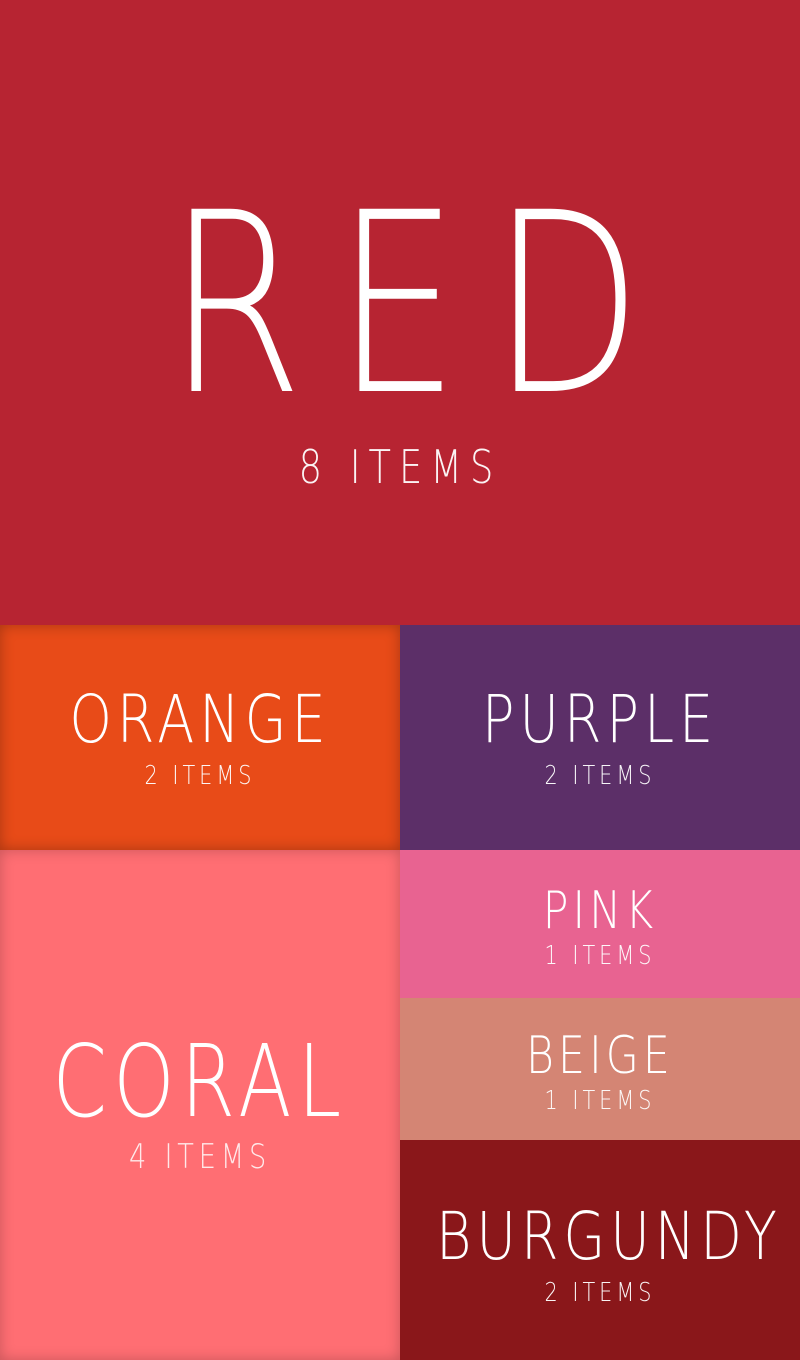 The image size is (800, 1360). What do you see at coordinates (200, 719) in the screenshot?
I see `category-name: ORANGE` at bounding box center [200, 719].